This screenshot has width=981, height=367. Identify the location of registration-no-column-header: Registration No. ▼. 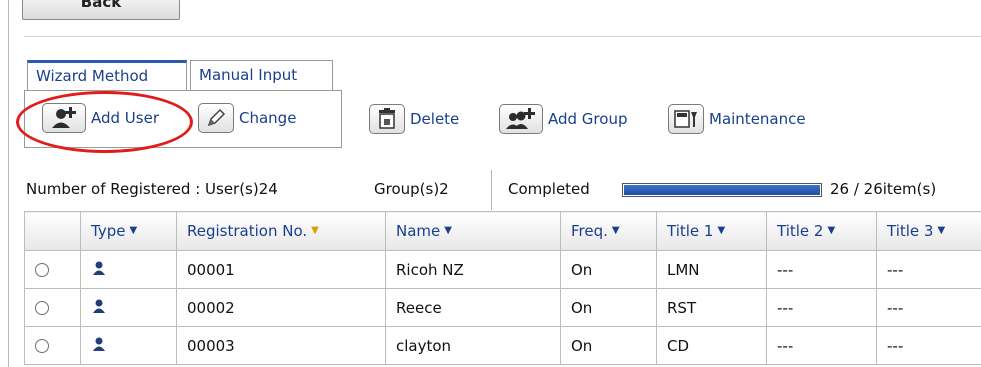
(281, 231).